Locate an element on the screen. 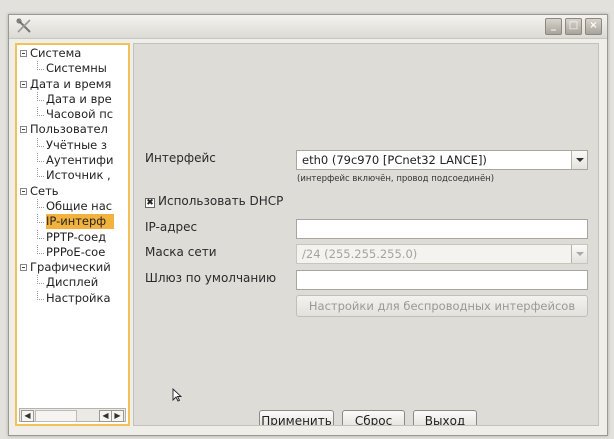 The width and height of the screenshot is (614, 439). horizontal-scrollbar: ◀ ◀ ▶ is located at coordinates (72, 415).